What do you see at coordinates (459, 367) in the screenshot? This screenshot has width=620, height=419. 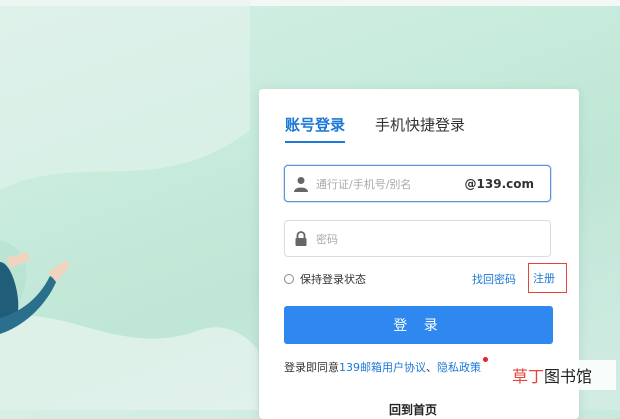 I see `privacy-policy-link: 隐私政策` at bounding box center [459, 367].